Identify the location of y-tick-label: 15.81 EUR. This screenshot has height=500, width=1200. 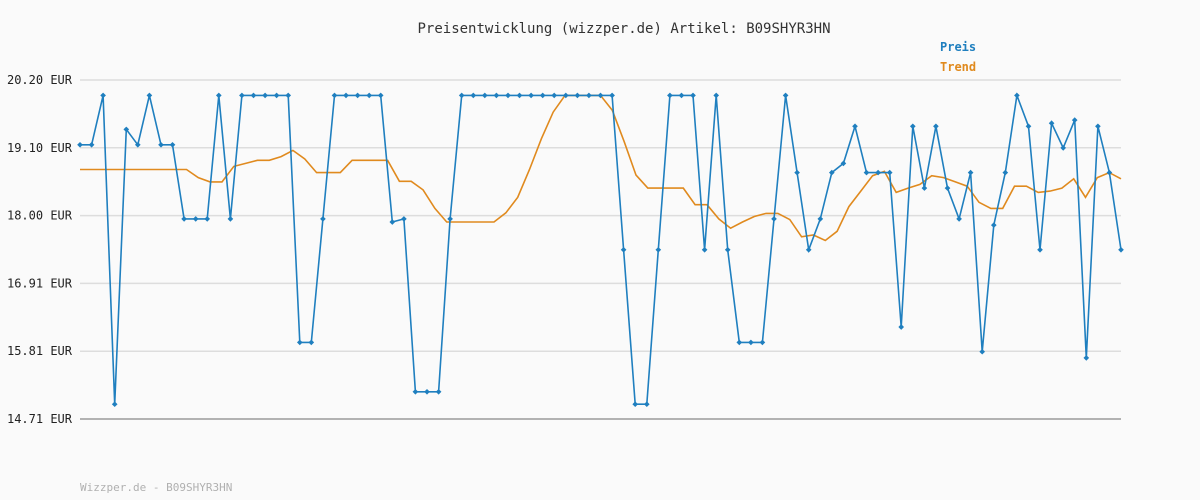
(40, 351).